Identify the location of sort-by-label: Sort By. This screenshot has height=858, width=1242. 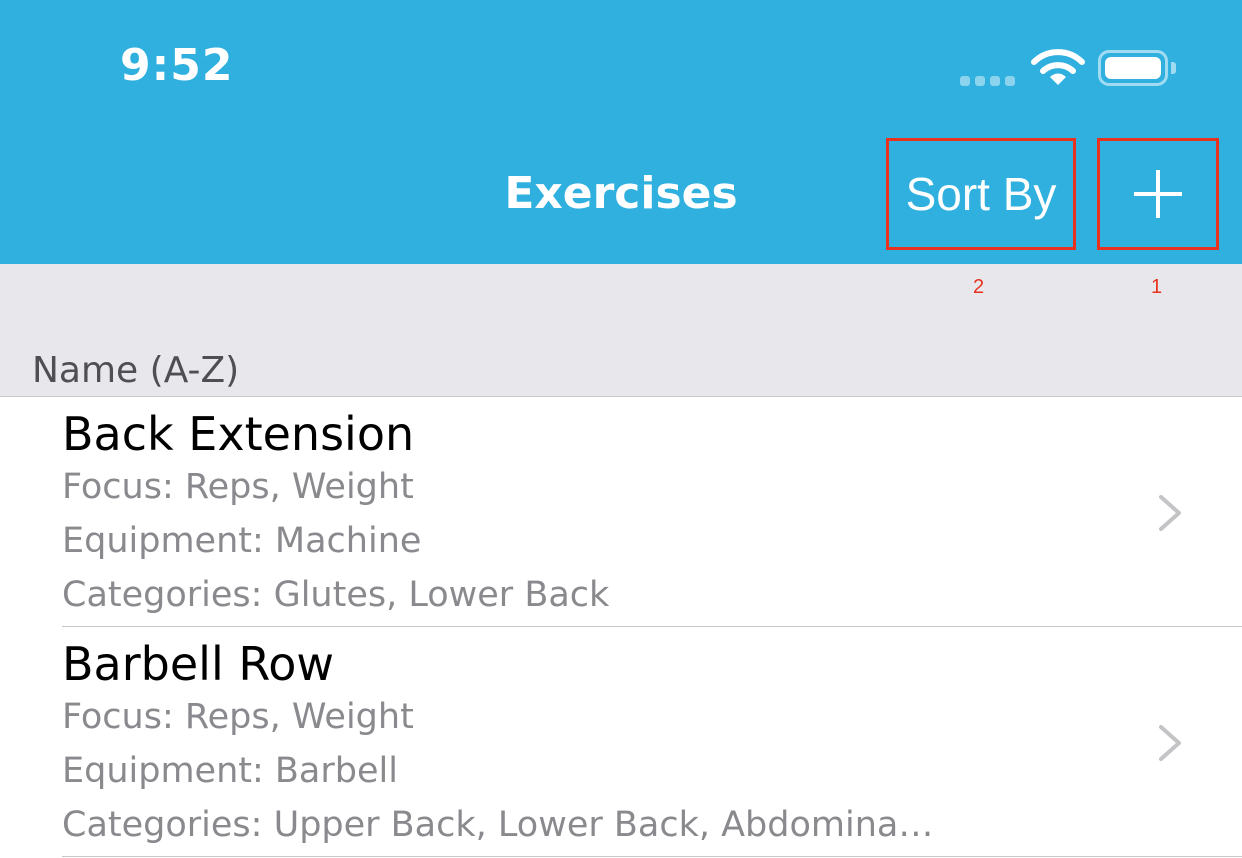
(981, 194).